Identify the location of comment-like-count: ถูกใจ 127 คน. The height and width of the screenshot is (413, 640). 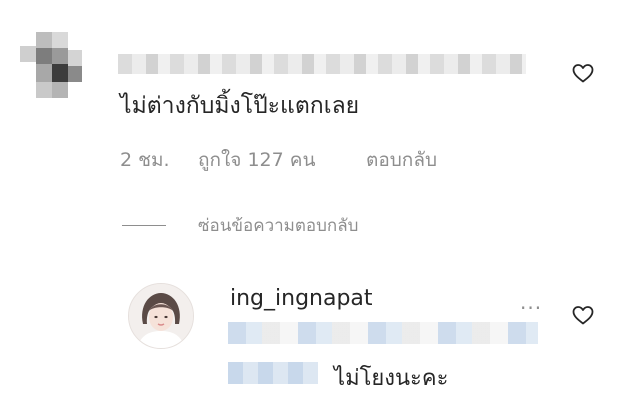
(256, 160).